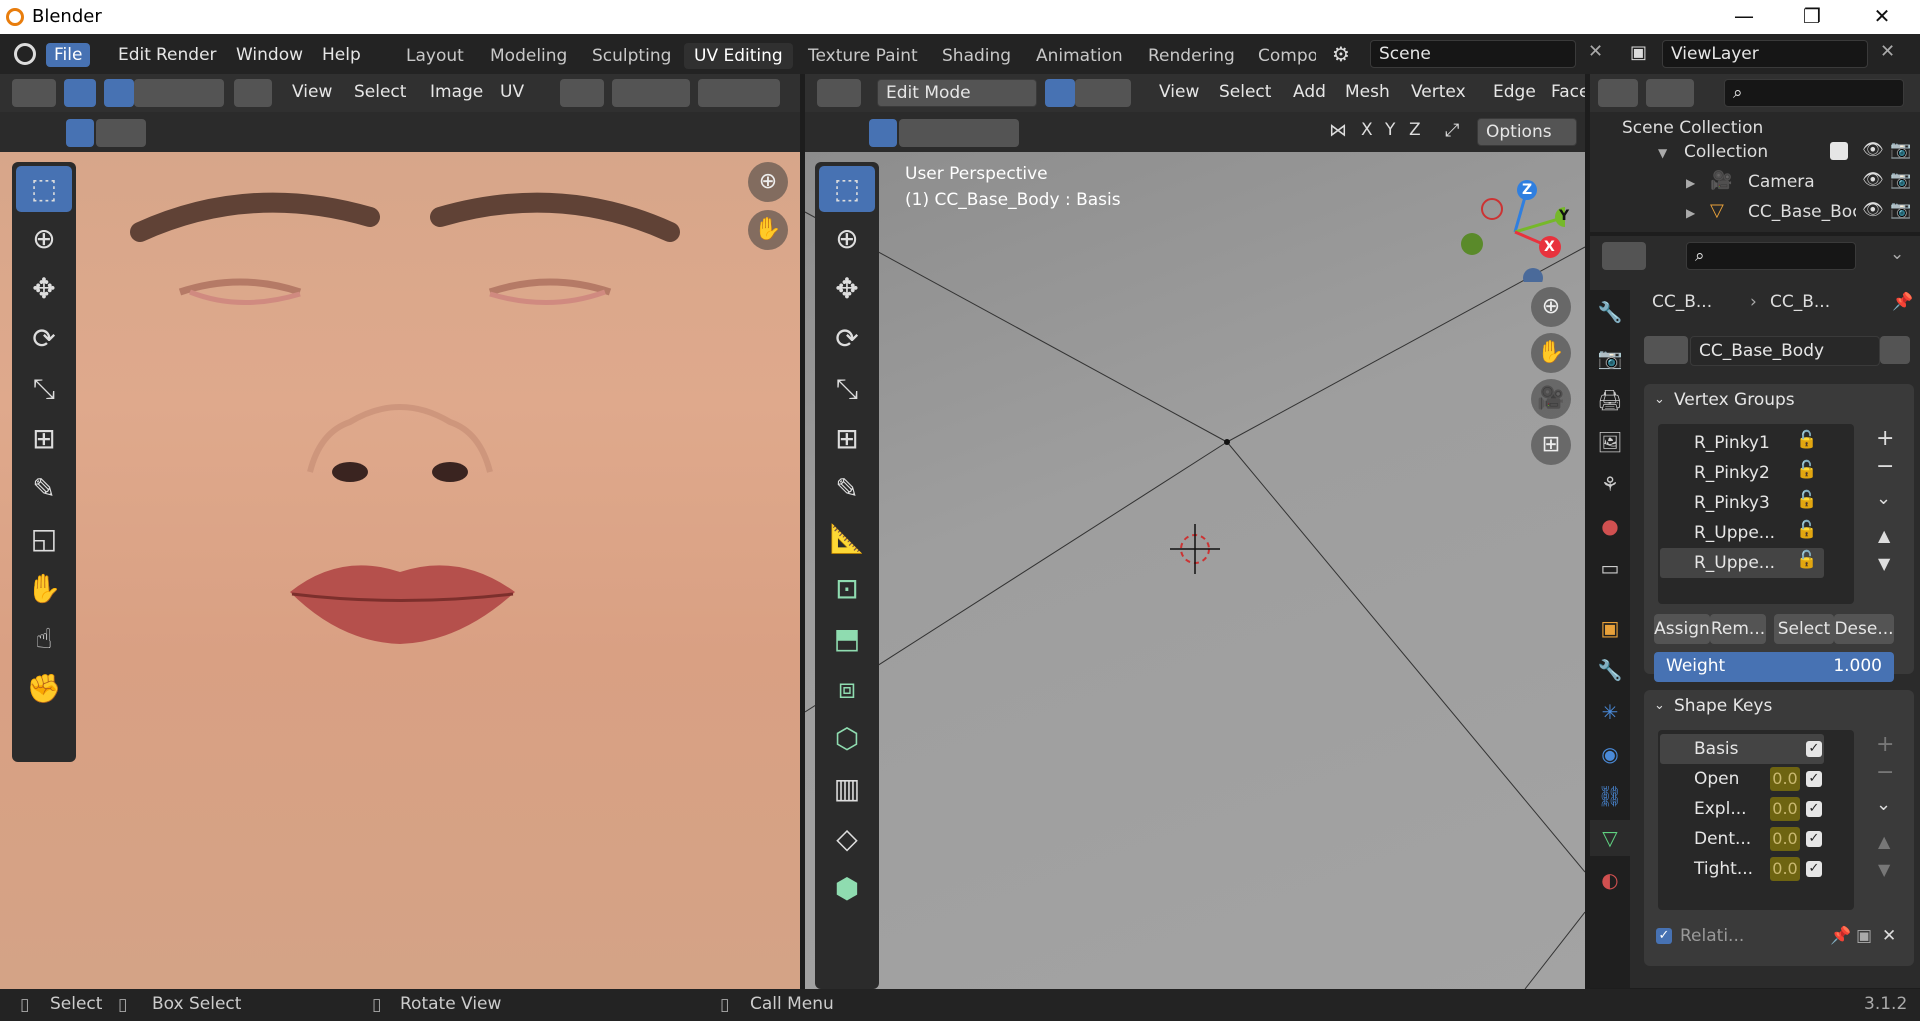 The width and height of the screenshot is (1920, 1021). Describe the element at coordinates (435, 56) in the screenshot. I see `tab-layout: Layout` at that location.